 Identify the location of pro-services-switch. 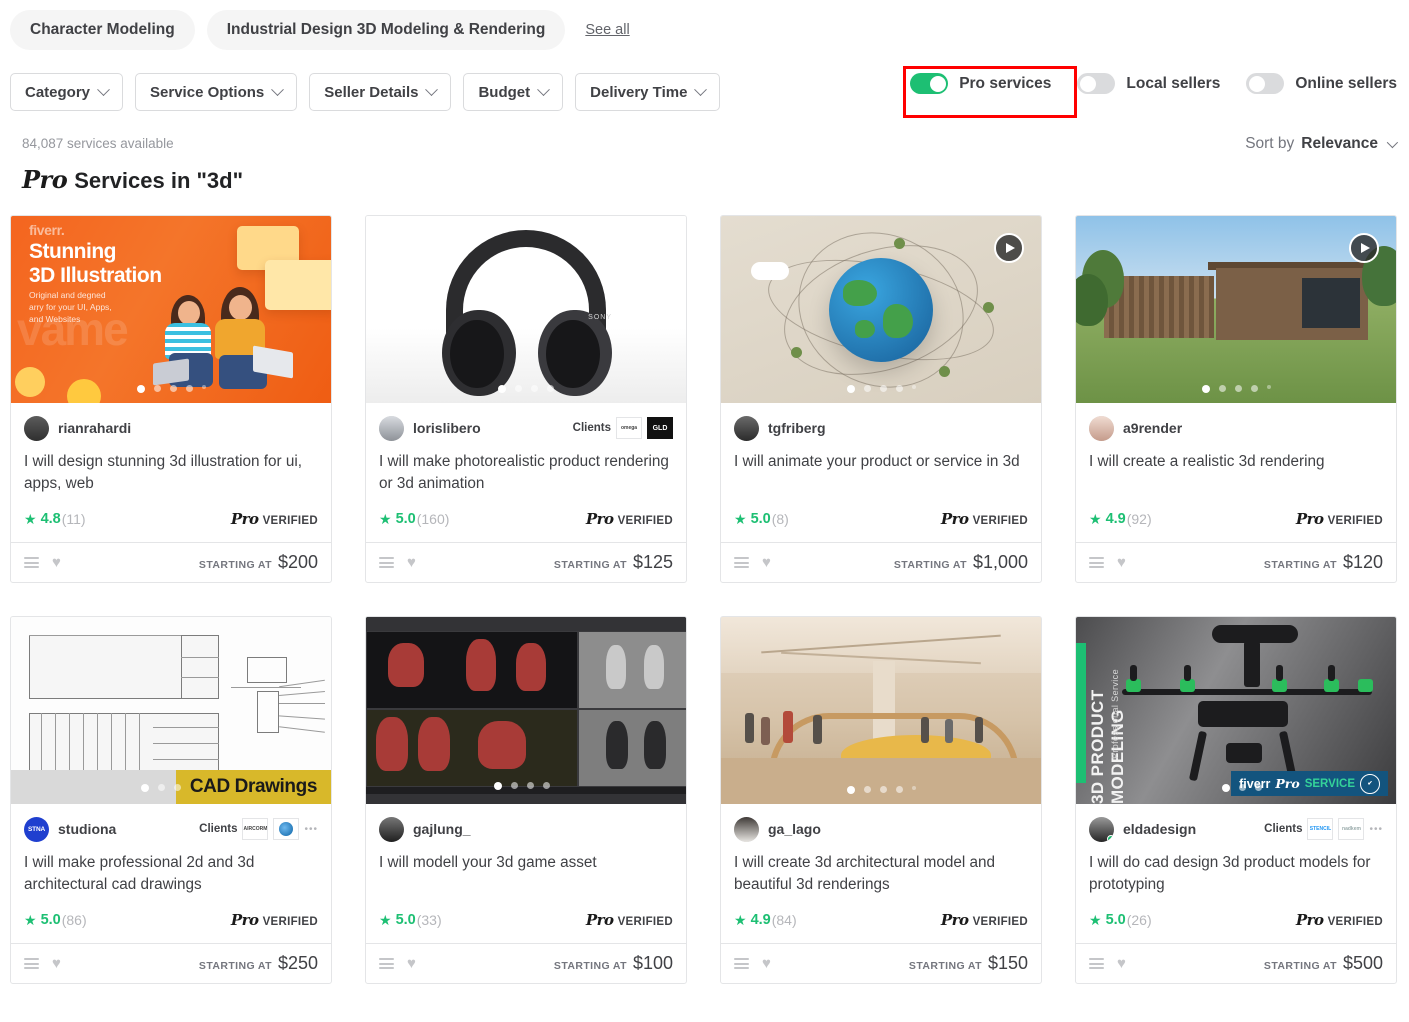
(929, 83).